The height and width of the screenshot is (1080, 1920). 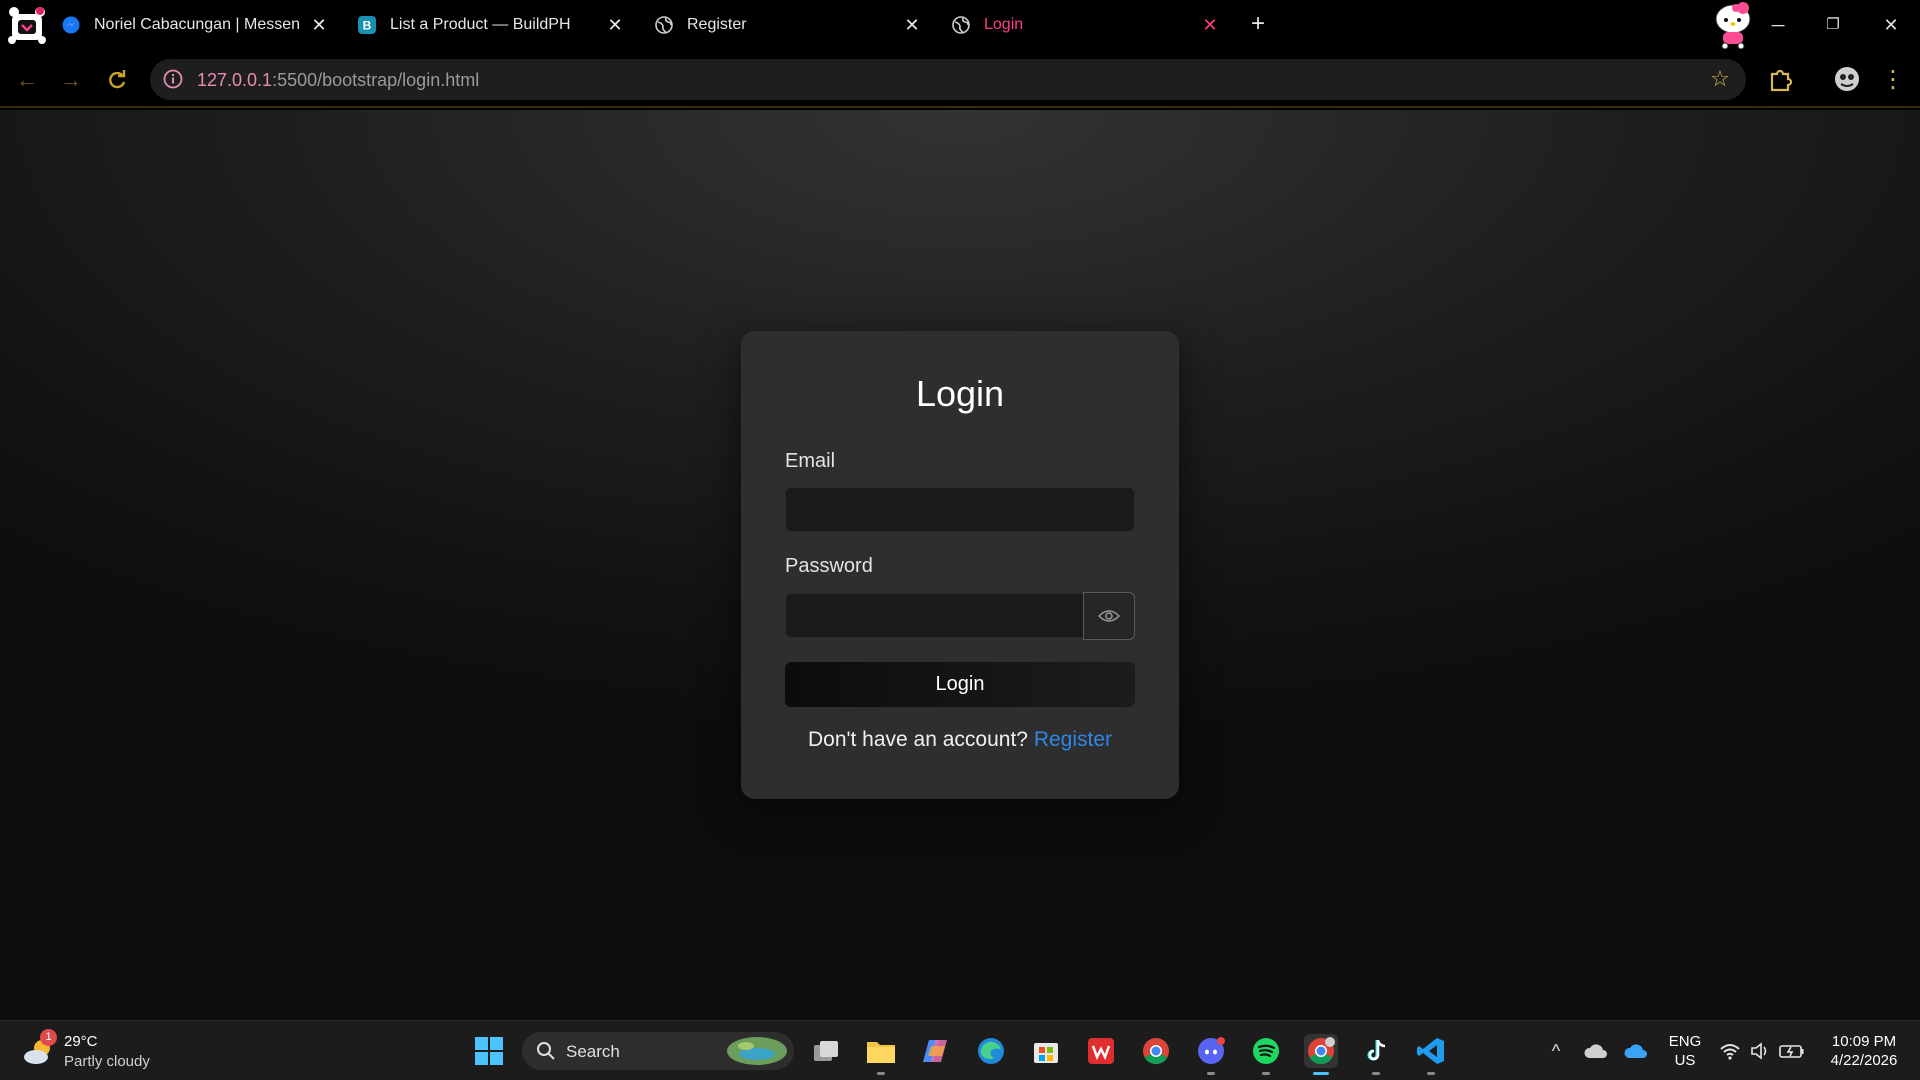 I want to click on start-button, so click(x=489, y=1051).